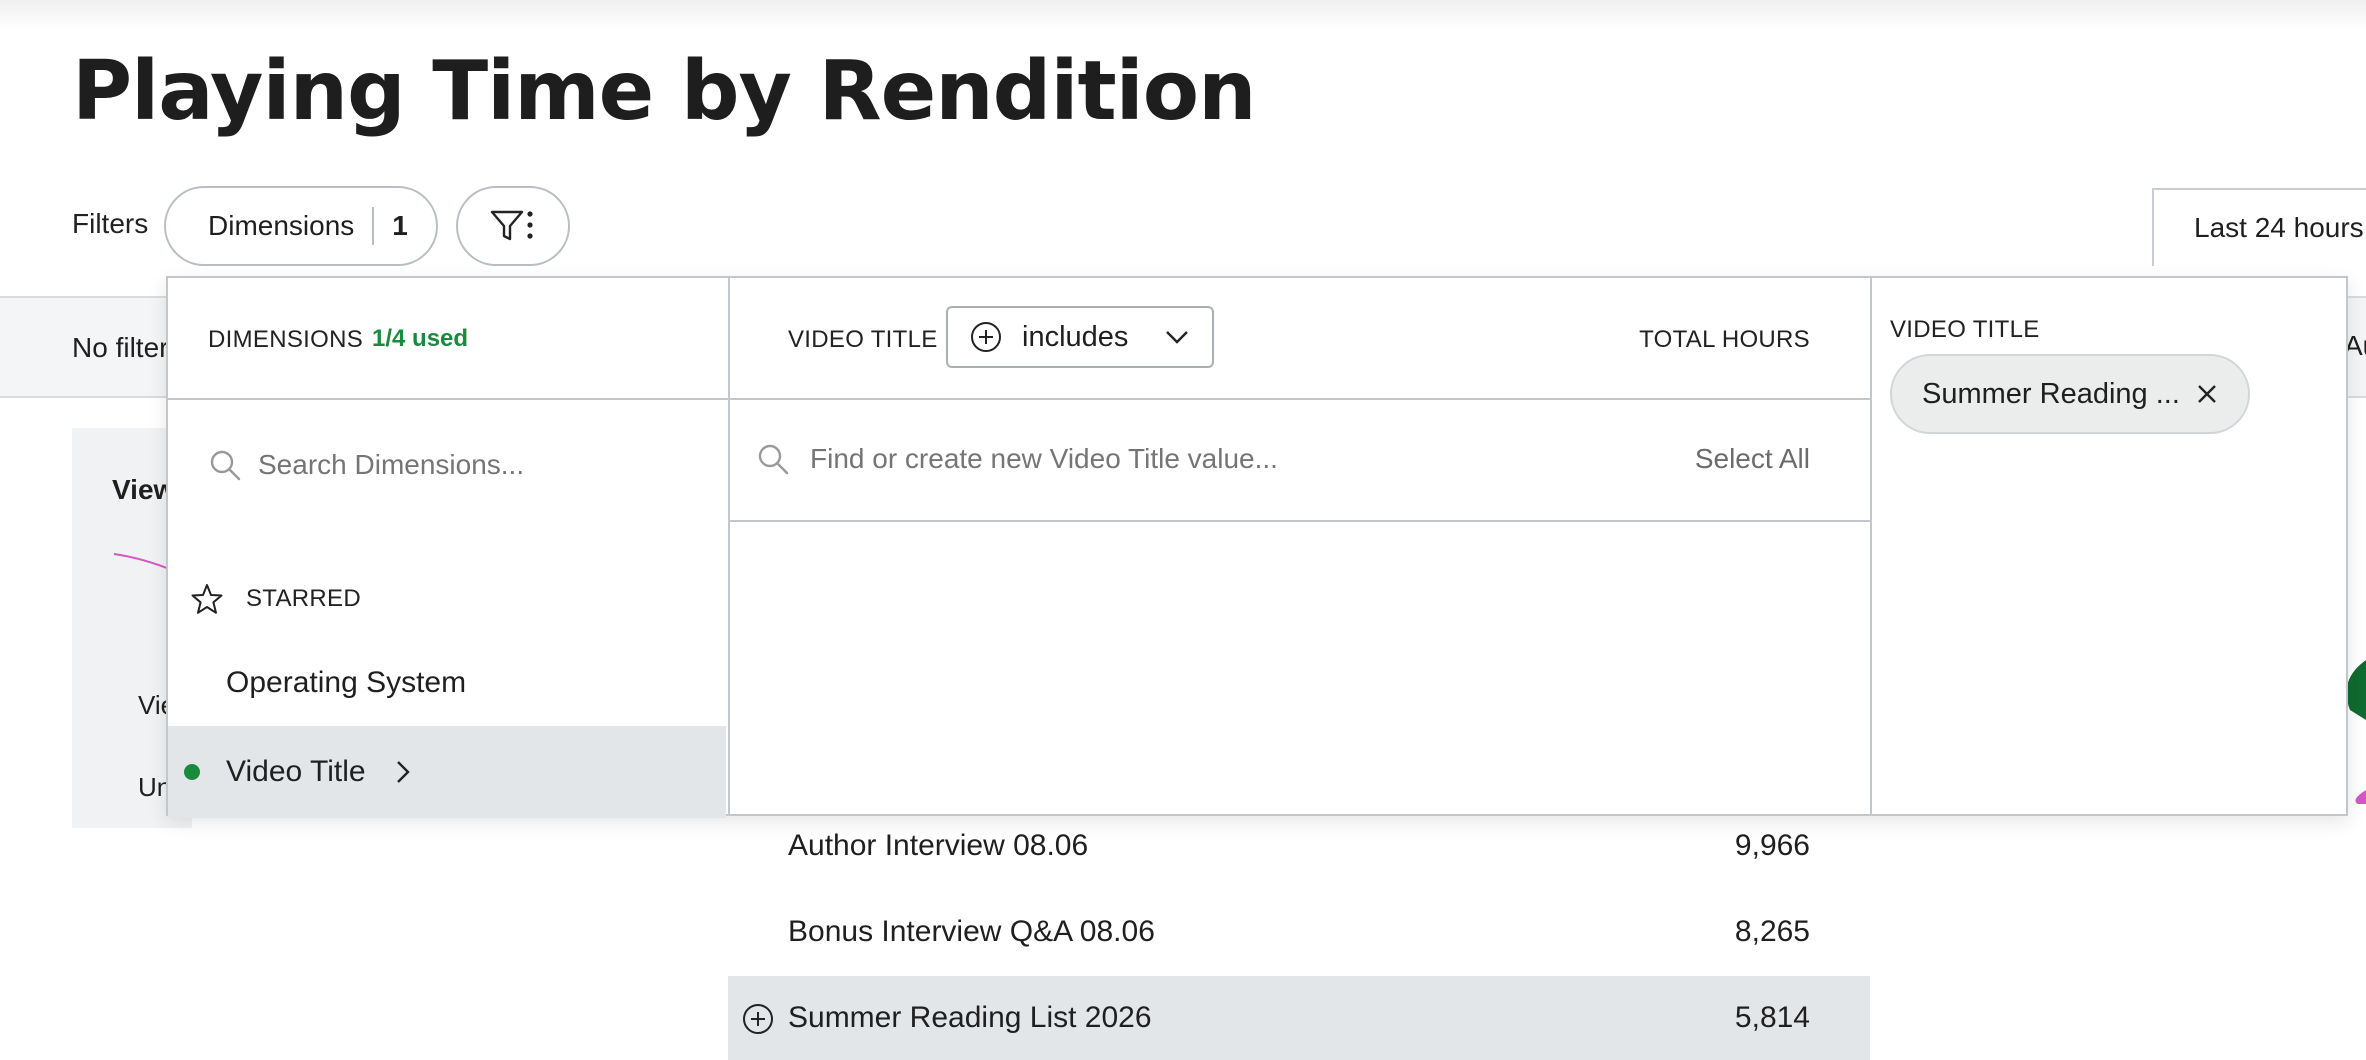 The width and height of the screenshot is (2366, 1060). I want to click on value-row-hours: 9,966, so click(1772, 845).